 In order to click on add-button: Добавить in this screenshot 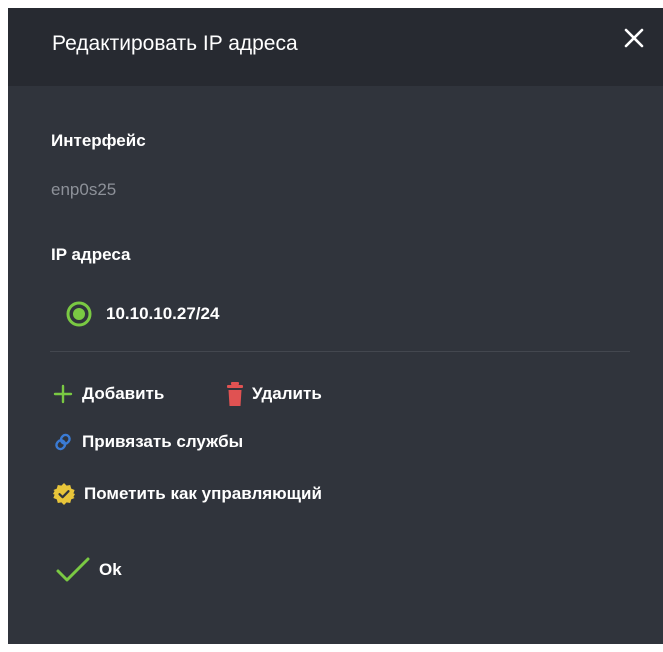, I will do `click(108, 394)`.